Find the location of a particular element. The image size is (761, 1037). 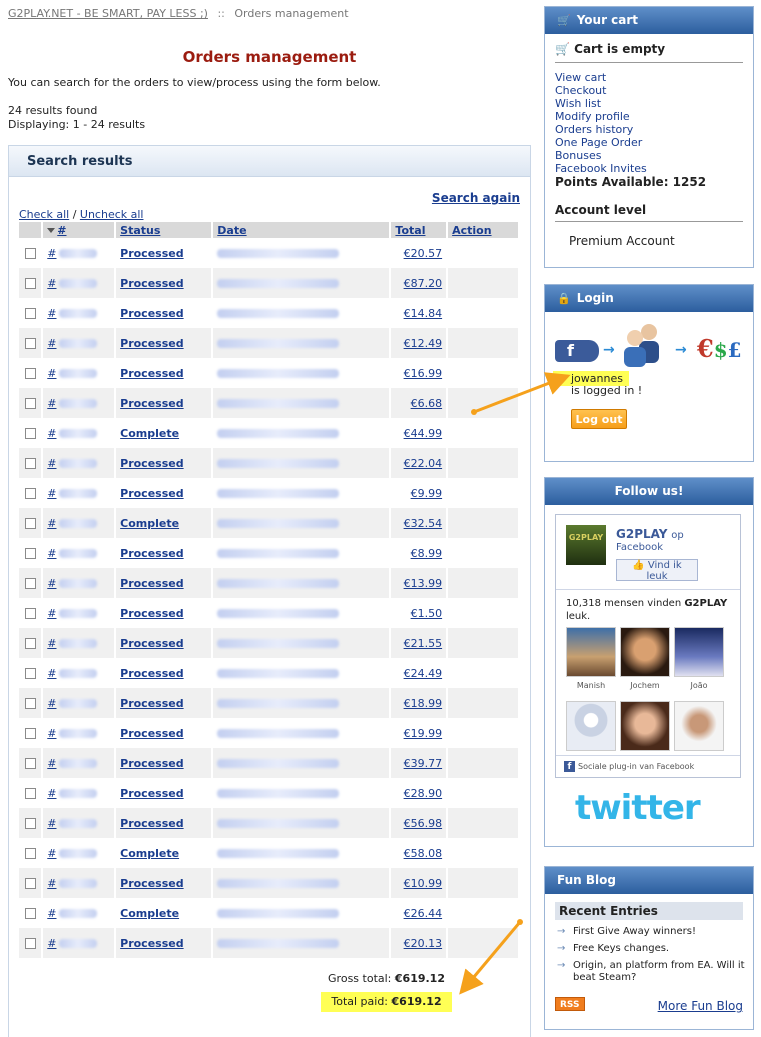

order-total-link: €20.13 is located at coordinates (423, 943).